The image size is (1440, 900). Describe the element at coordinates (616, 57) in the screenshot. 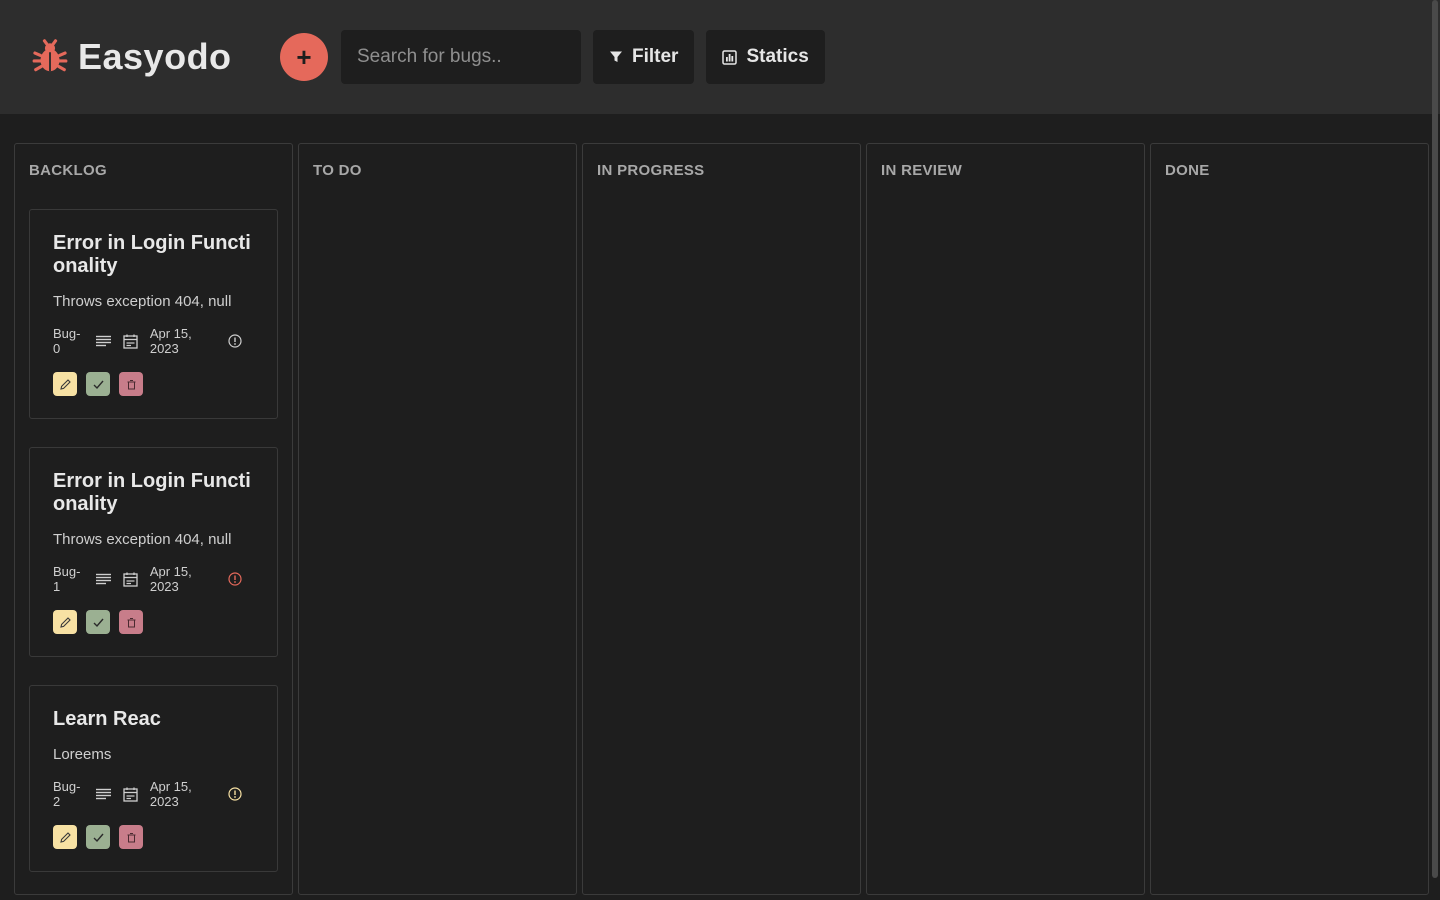

I see `filter-icon` at that location.